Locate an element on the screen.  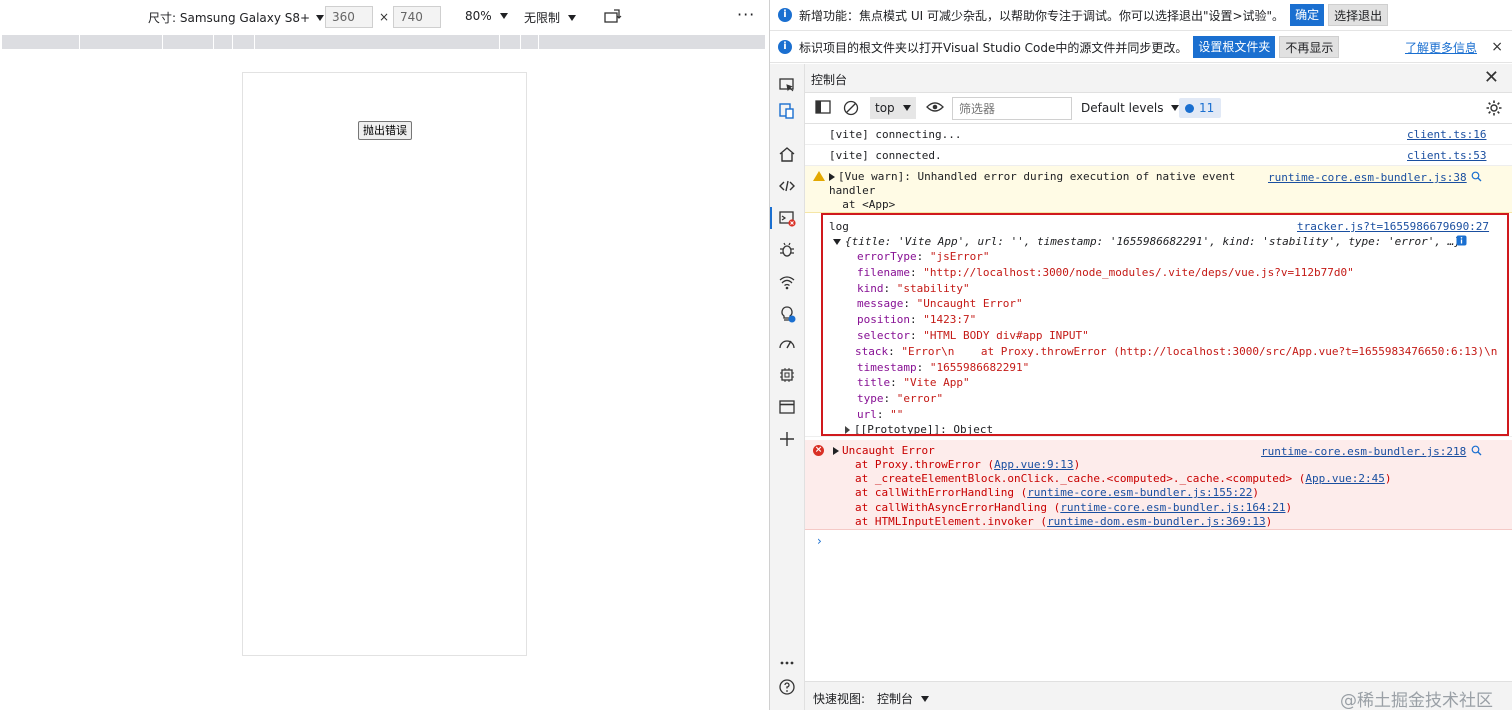
device-toolbar-icon is located at coordinates (787, 111).